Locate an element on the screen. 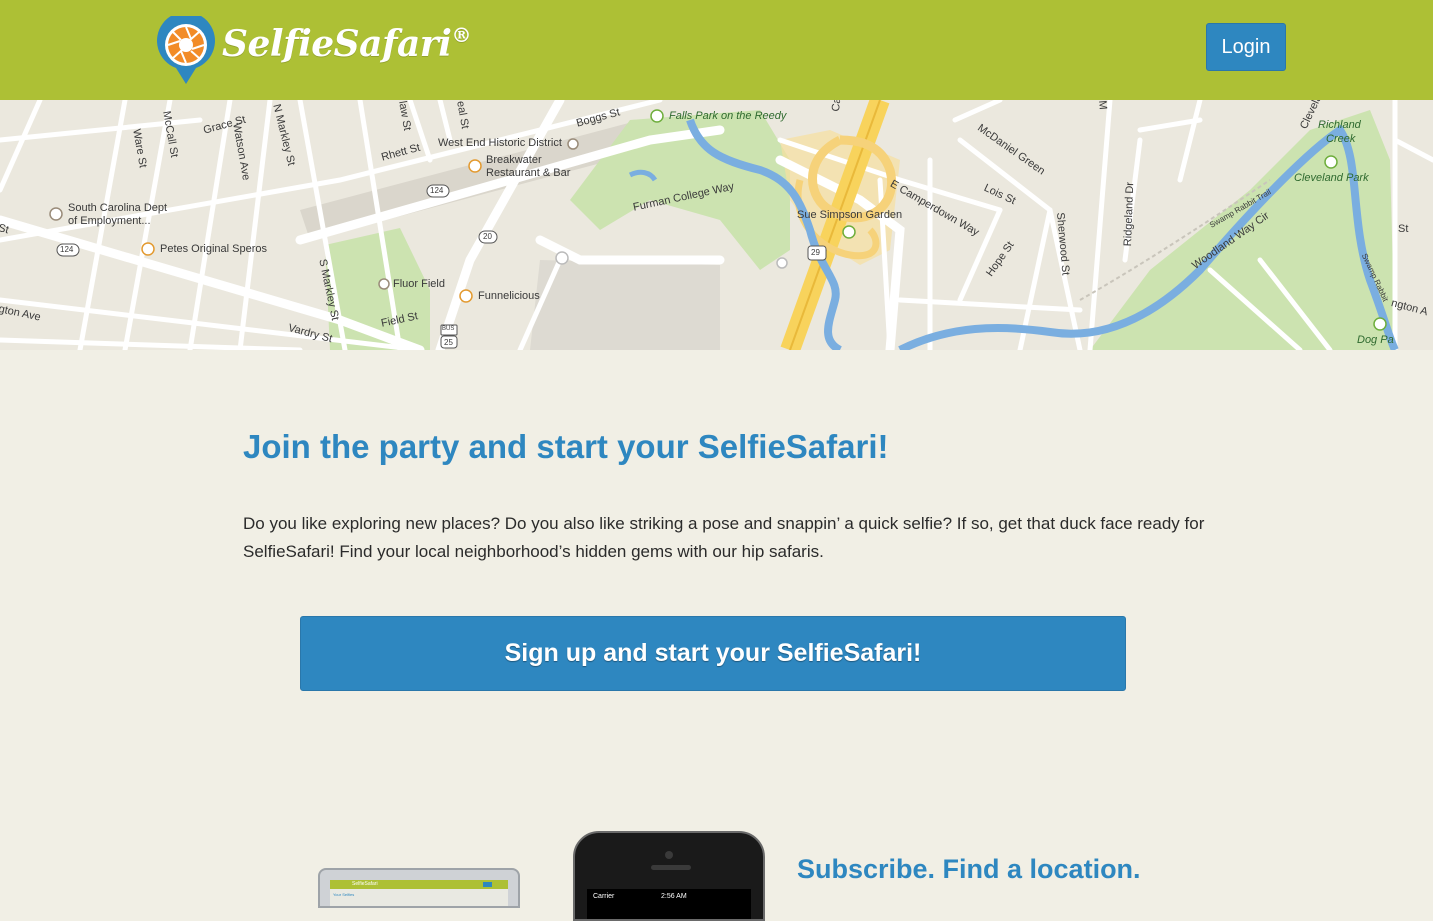 This screenshot has width=1433, height=921. camera-pin-icon is located at coordinates (186, 50).